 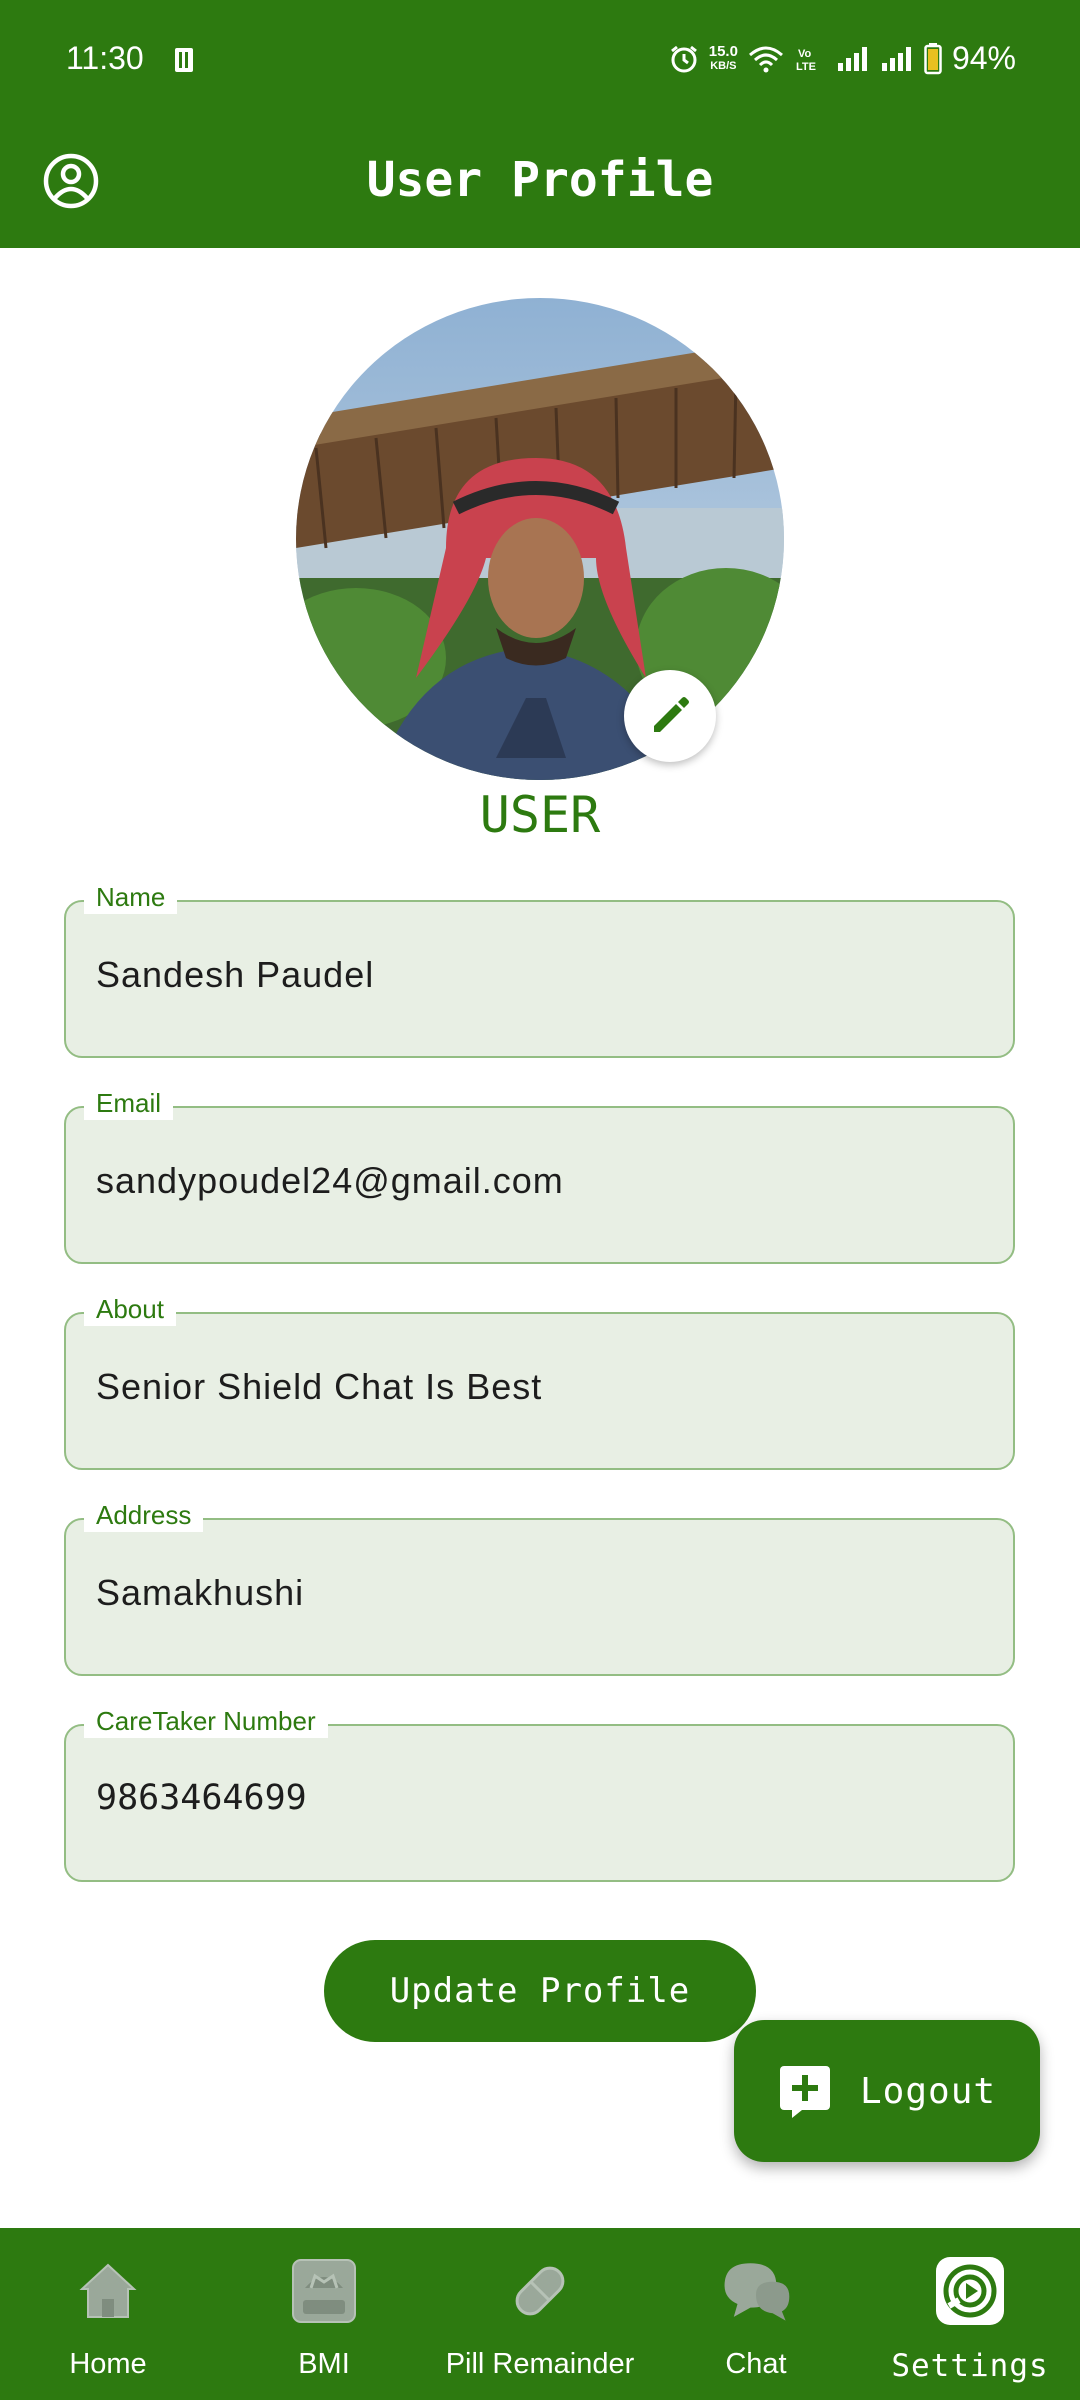 I want to click on svg-text: Vo, so click(x=805, y=54).